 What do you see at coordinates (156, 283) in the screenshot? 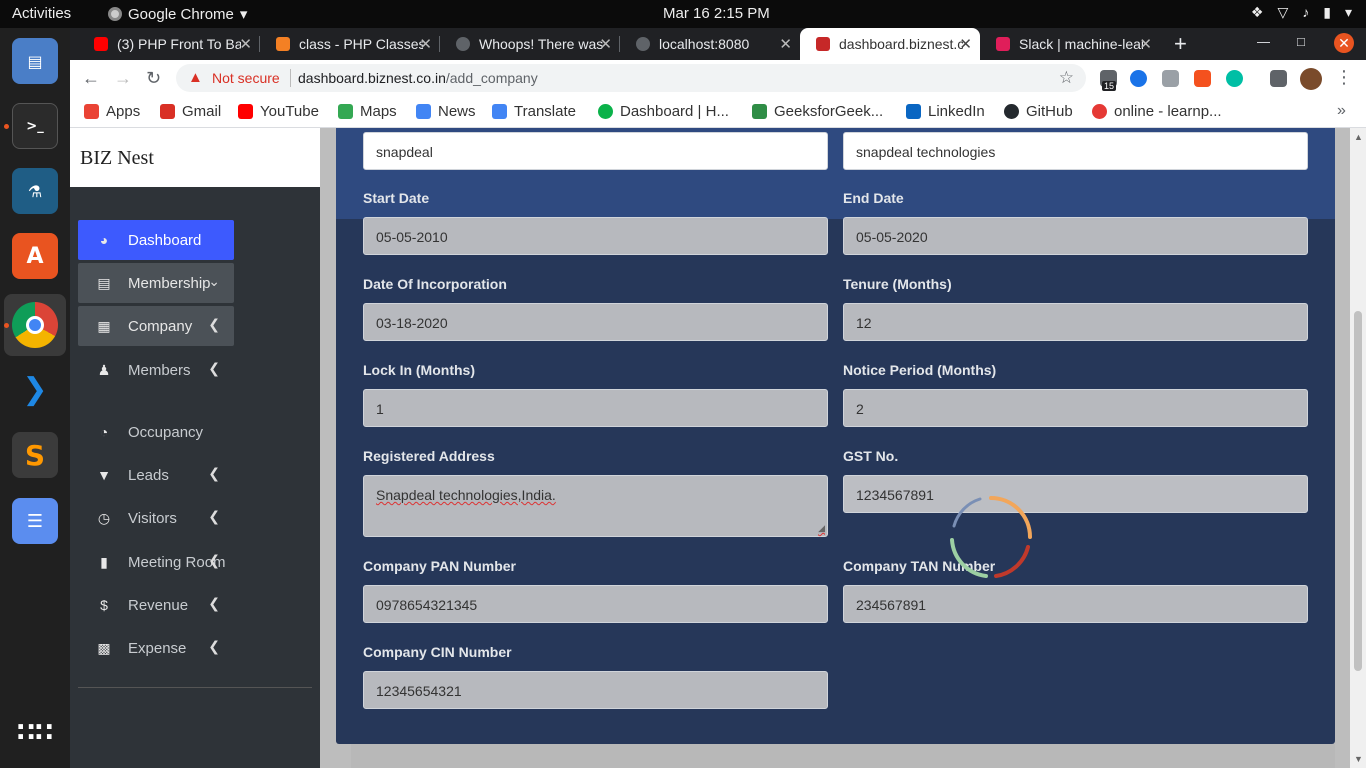
I see `nav-membership: ▤ Membership ⌄` at bounding box center [156, 283].